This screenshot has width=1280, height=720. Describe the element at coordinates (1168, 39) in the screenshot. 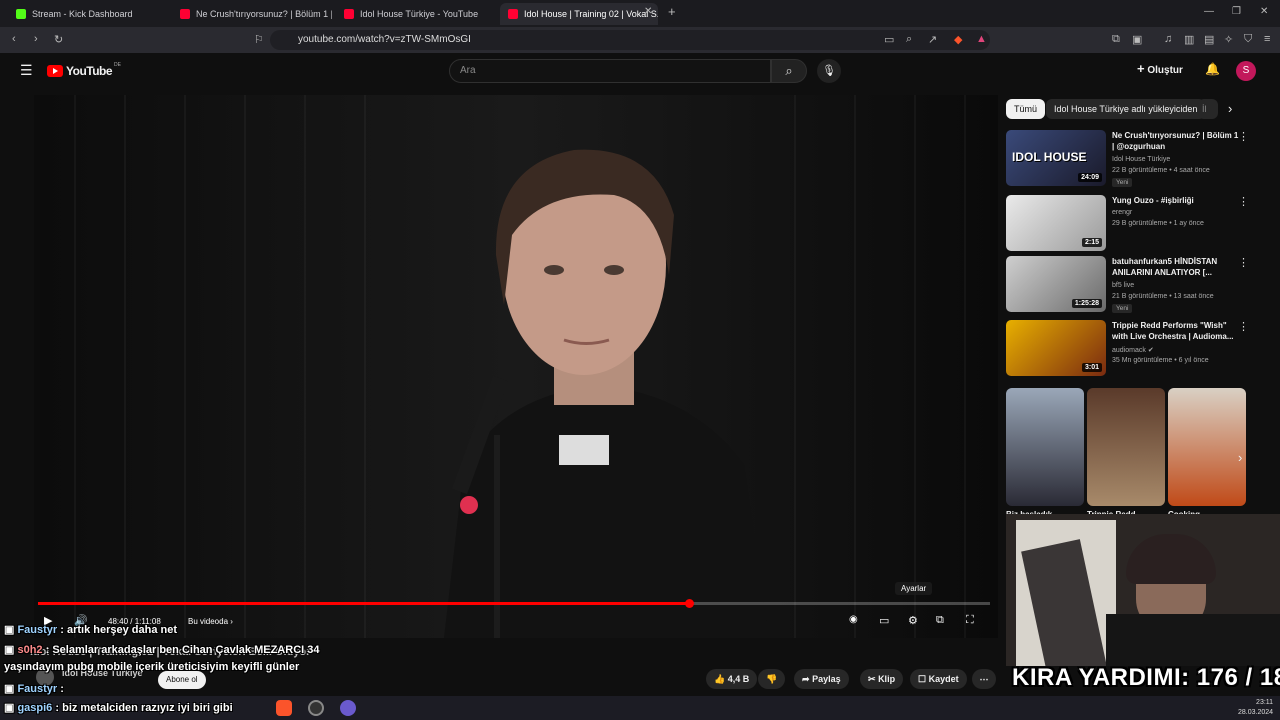

I see `music-icon: ♫` at that location.